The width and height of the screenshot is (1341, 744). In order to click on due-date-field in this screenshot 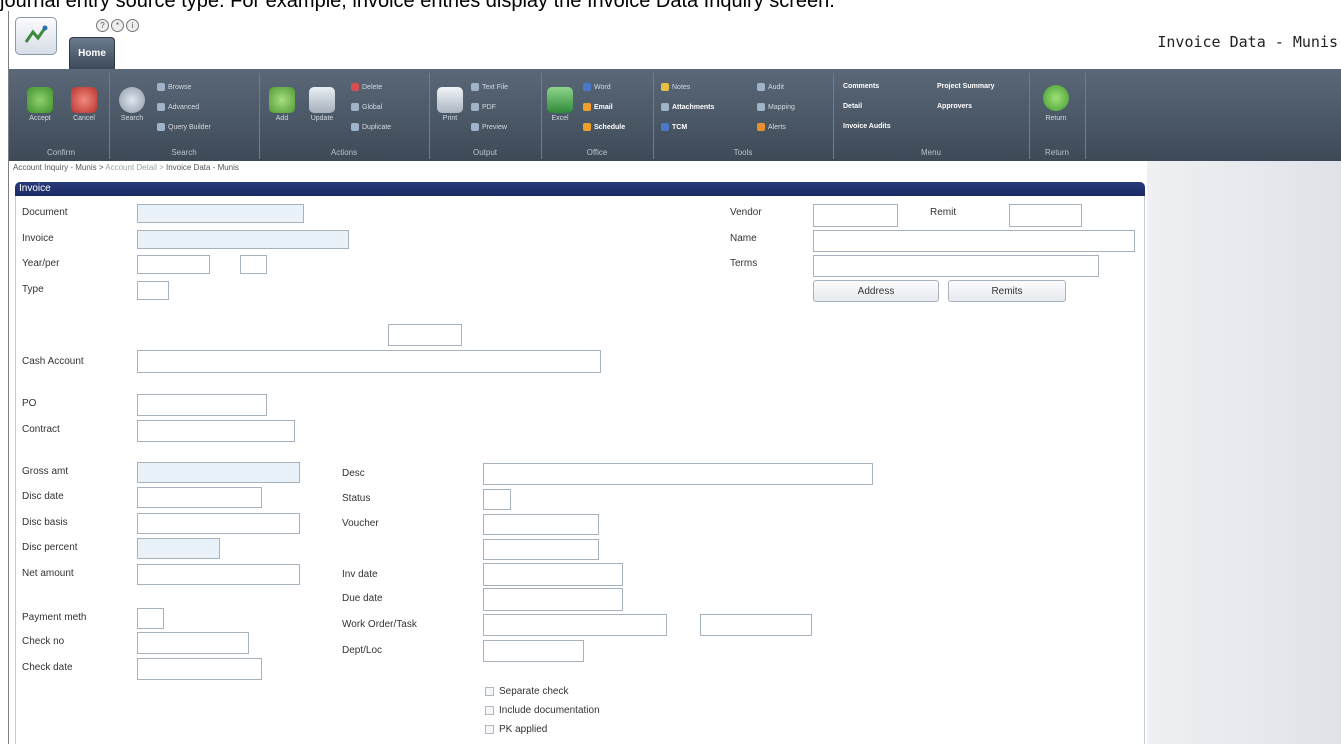, I will do `click(553, 599)`.